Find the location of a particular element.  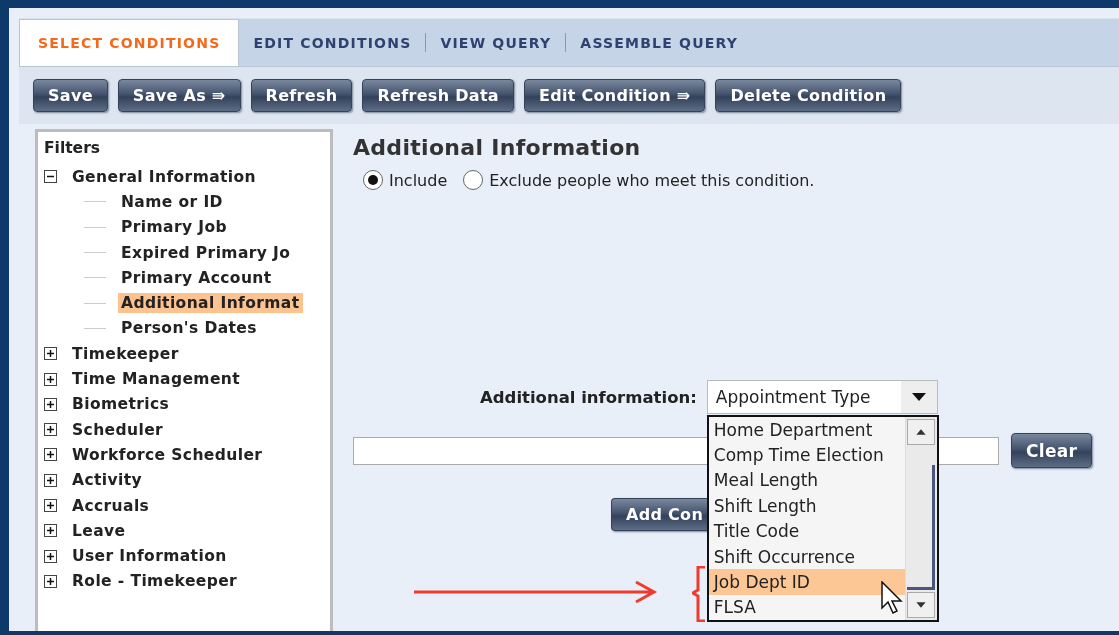

tab: VIEW QUERY is located at coordinates (496, 42).